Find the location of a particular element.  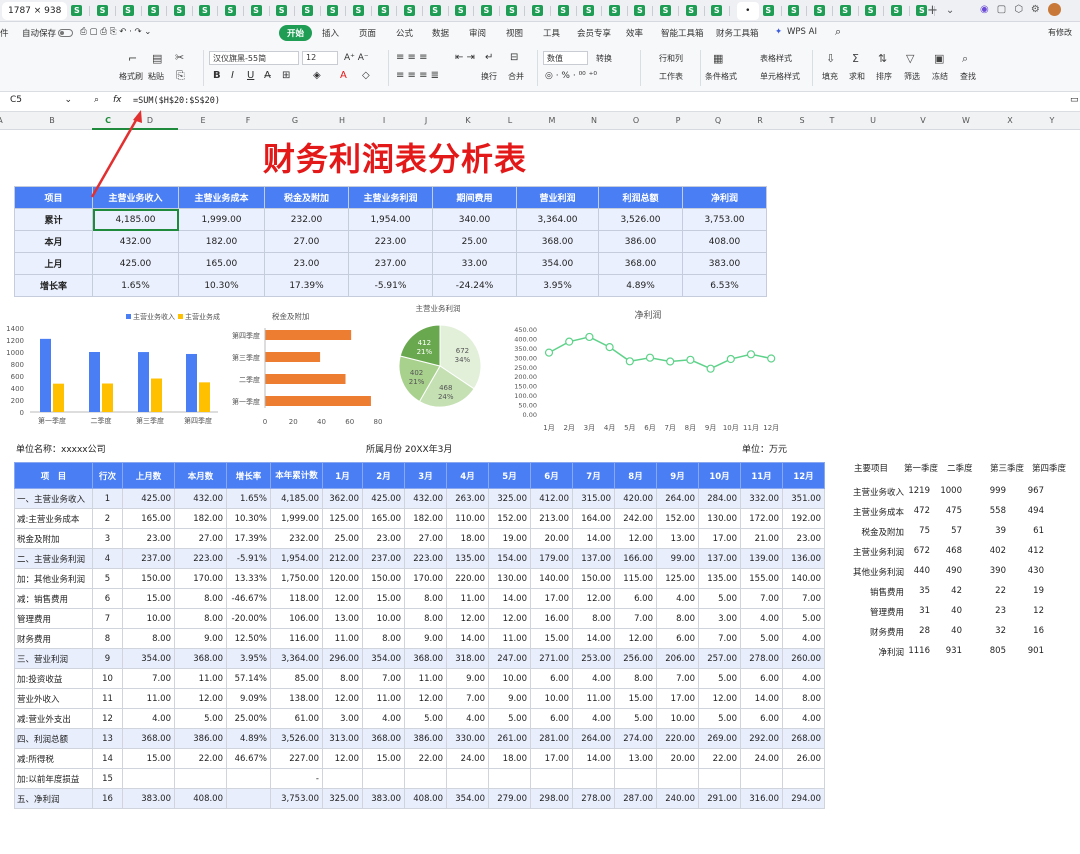

annotation-arrow is located at coordinates (116, 154).